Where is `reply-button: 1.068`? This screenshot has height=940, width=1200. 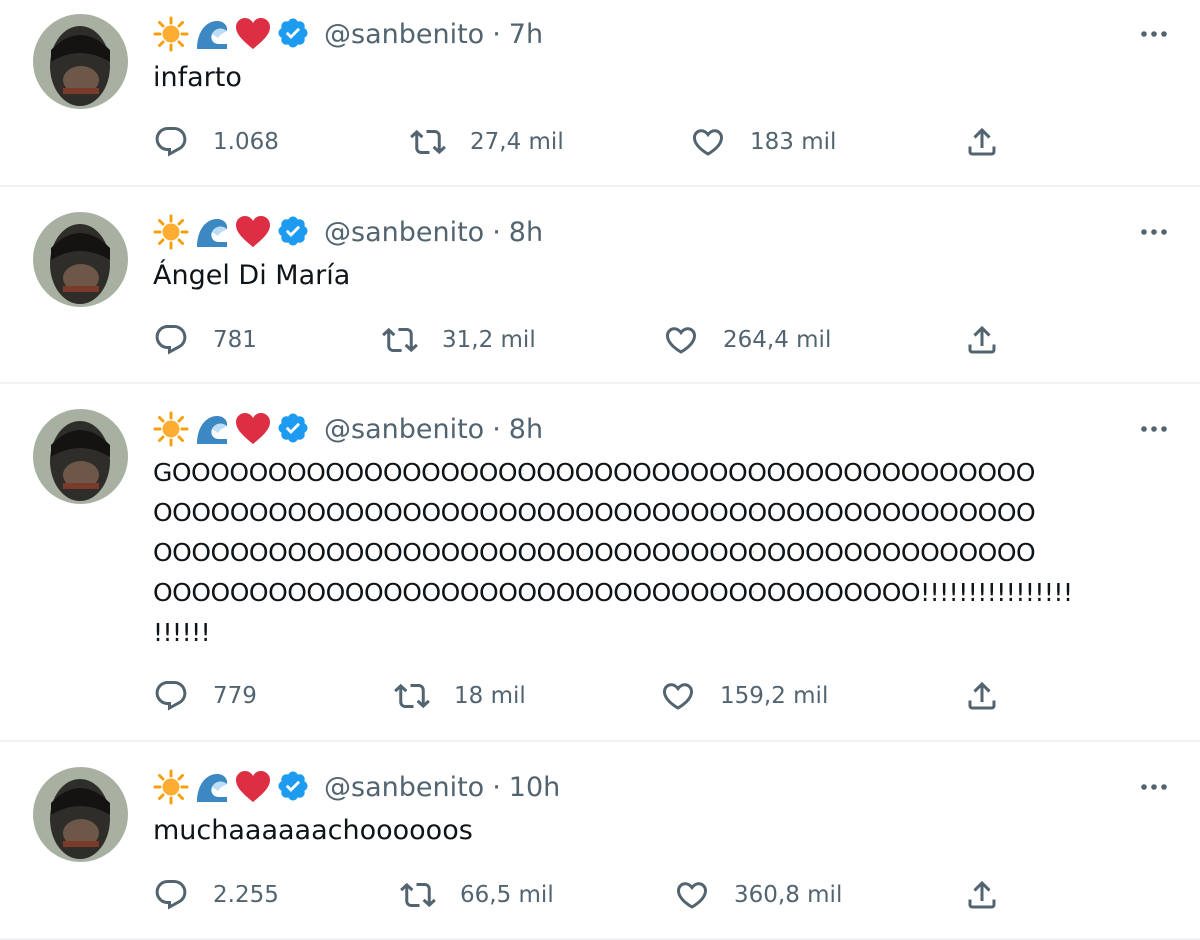
reply-button: 1.068 is located at coordinates (216, 142).